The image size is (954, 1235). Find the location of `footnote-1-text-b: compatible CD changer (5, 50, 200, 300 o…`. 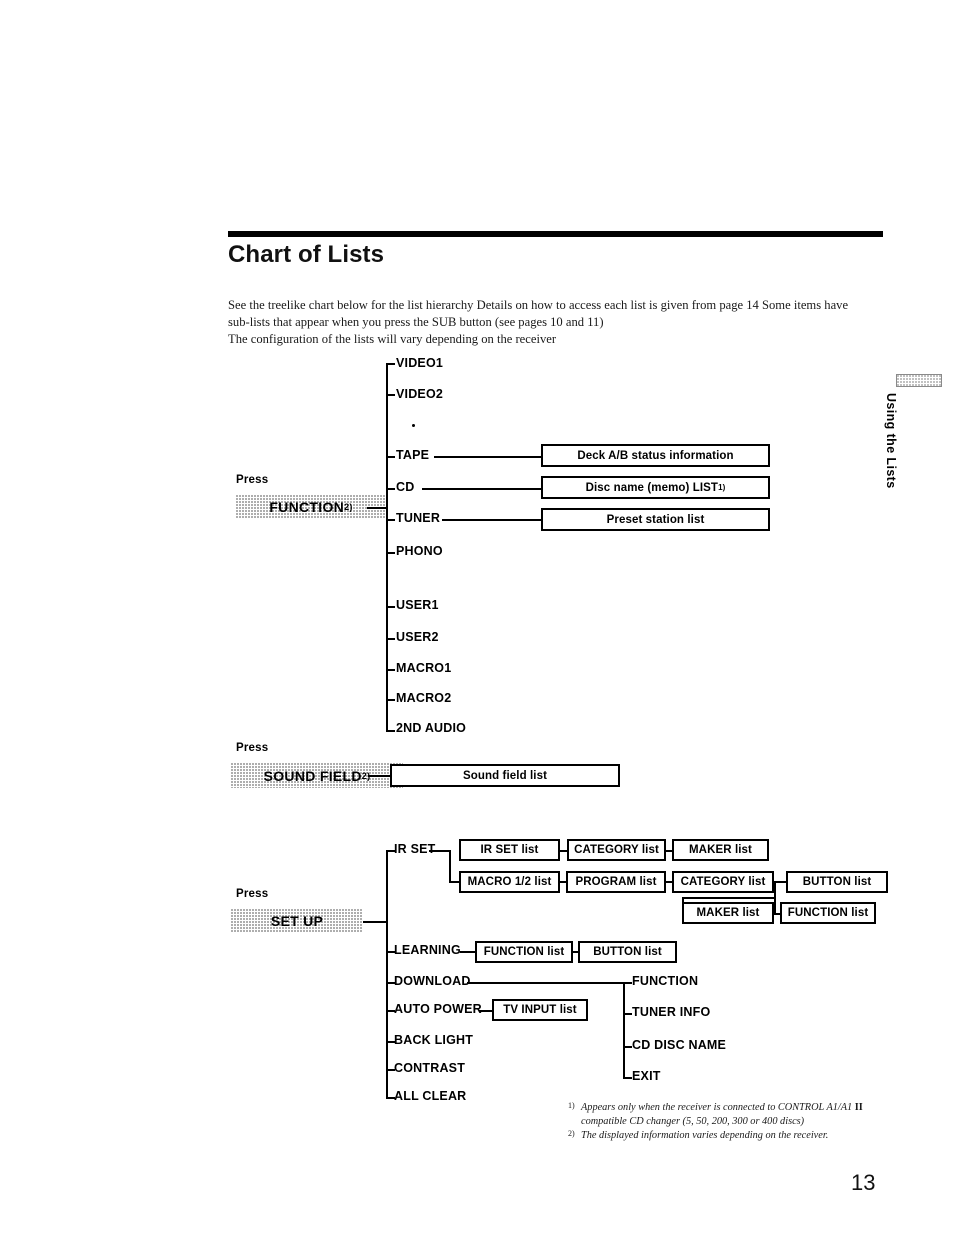

footnote-1-text-b: compatible CD changer (5, 50, 200, 300 o… is located at coordinates (693, 1122).